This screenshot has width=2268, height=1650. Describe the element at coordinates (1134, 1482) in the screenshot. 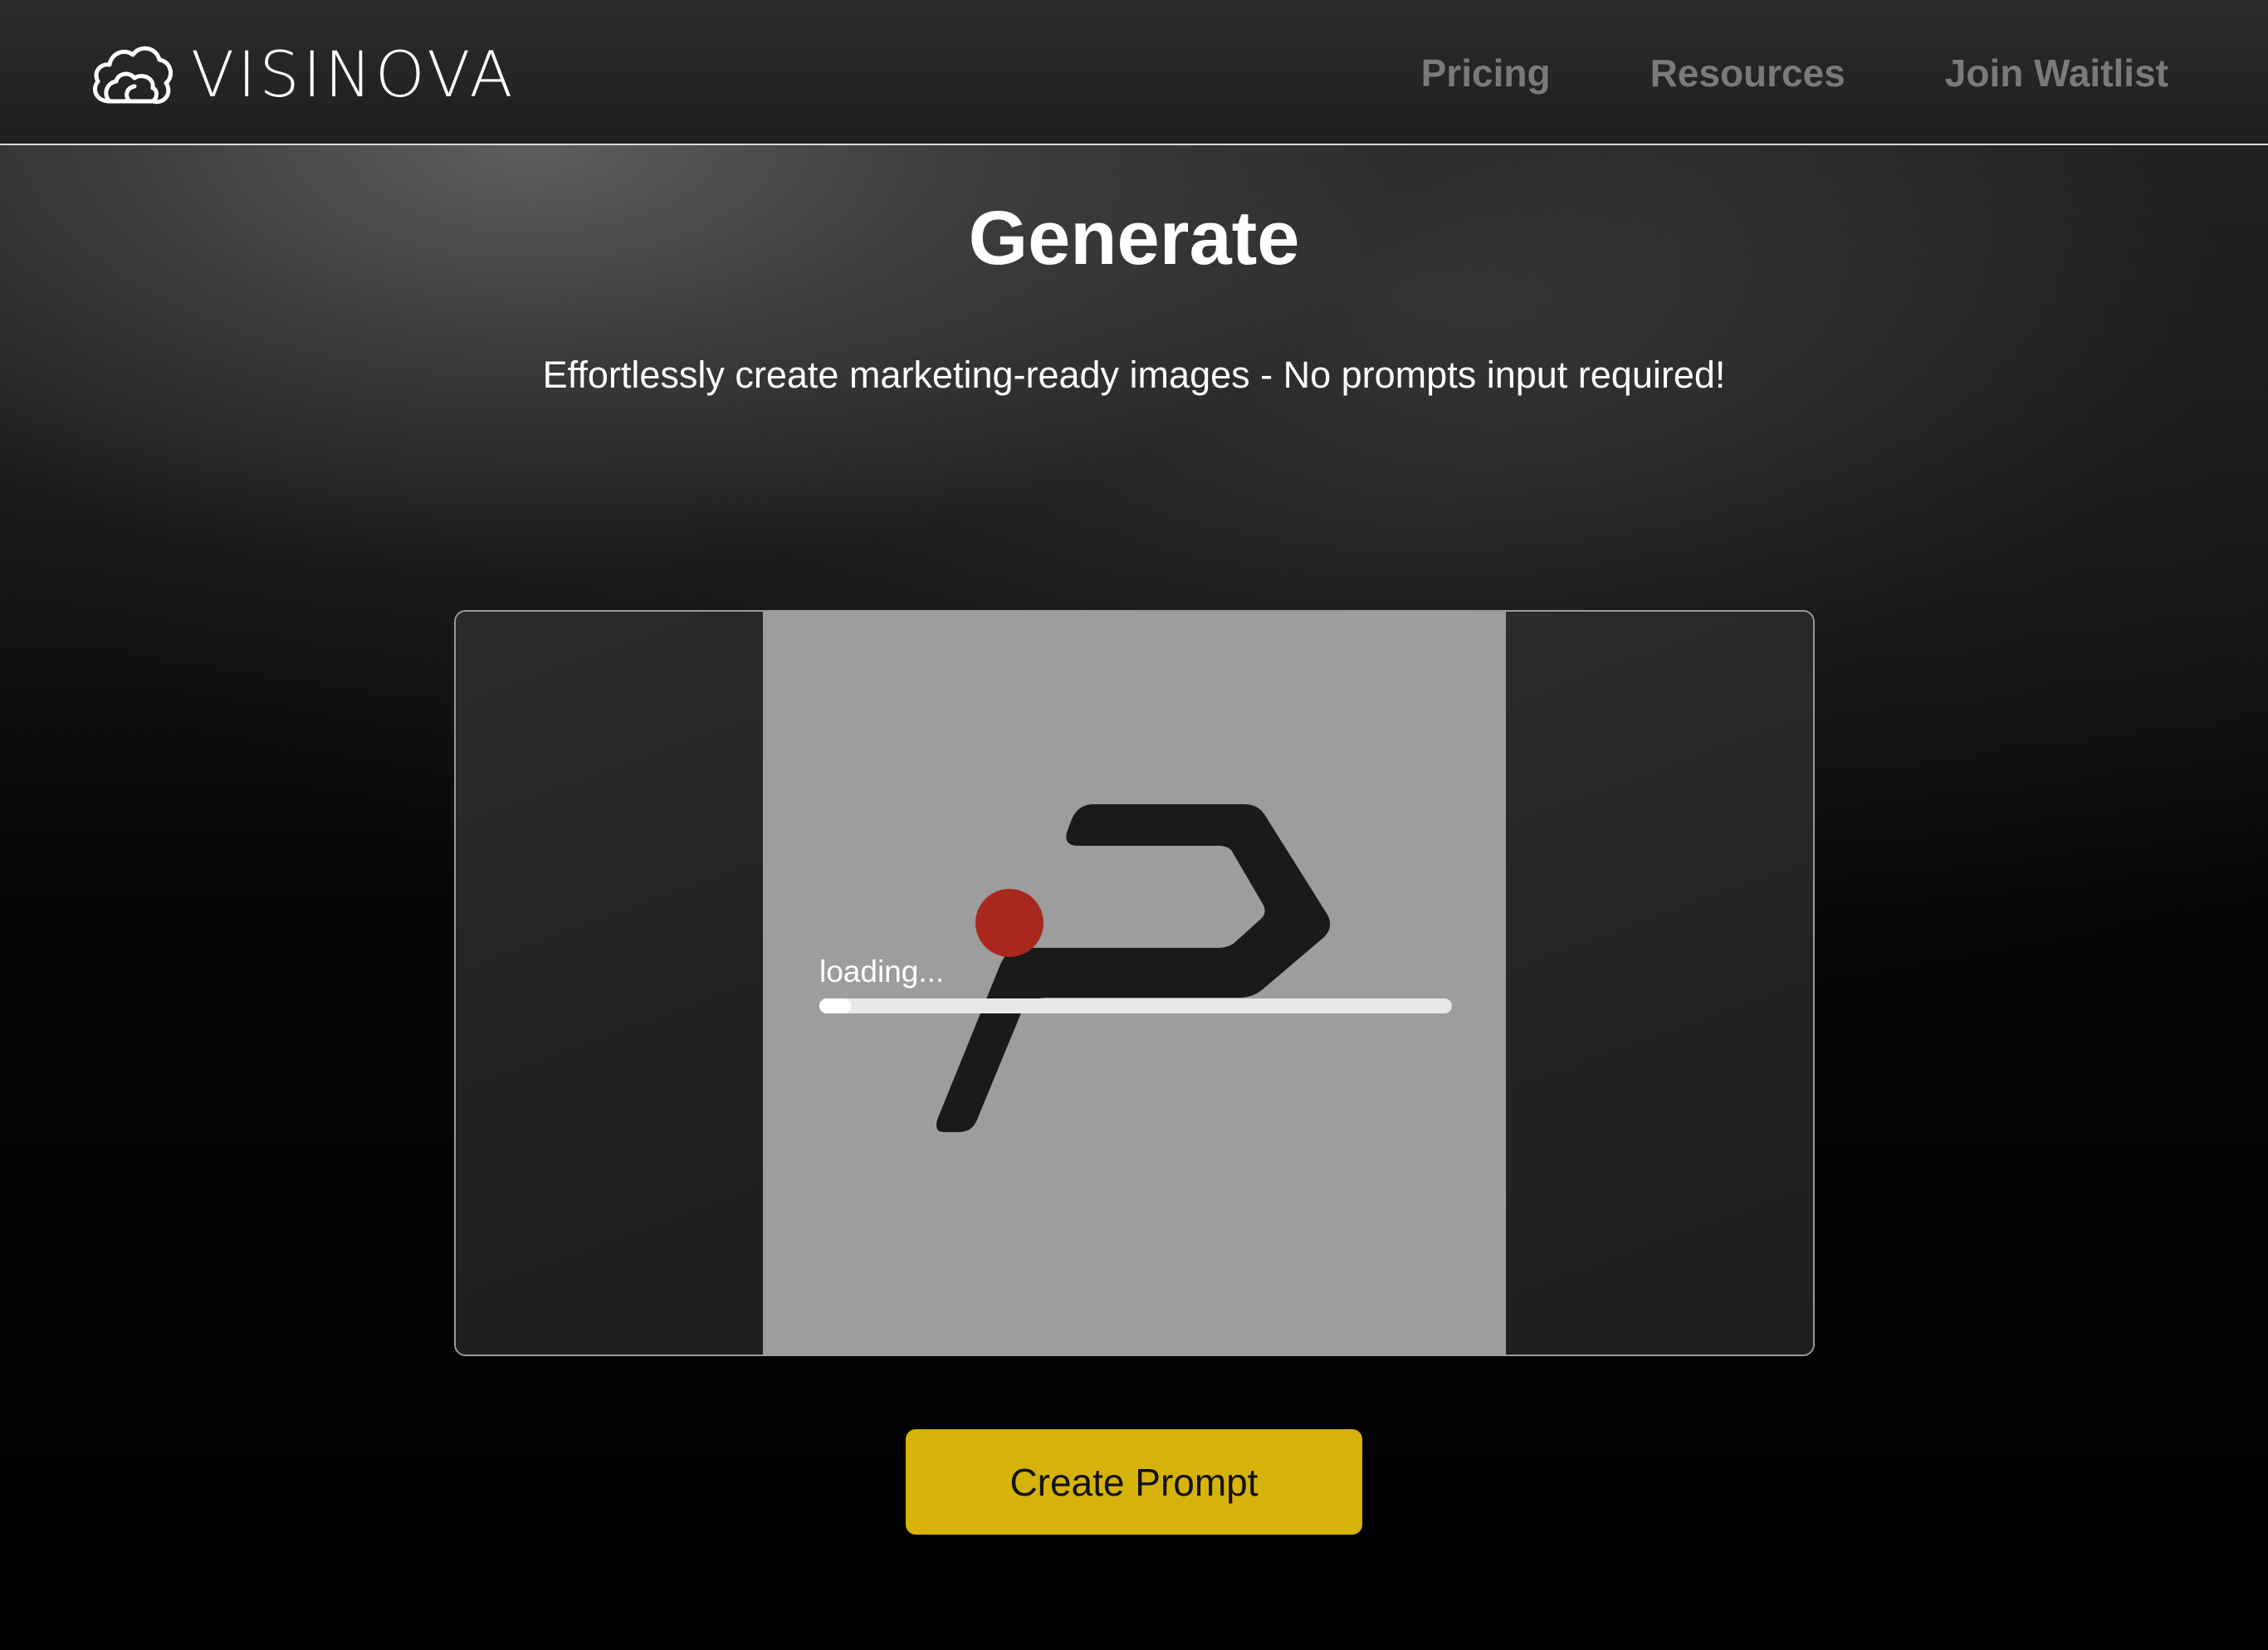

I see `create-prompt-button: Create Prompt` at that location.